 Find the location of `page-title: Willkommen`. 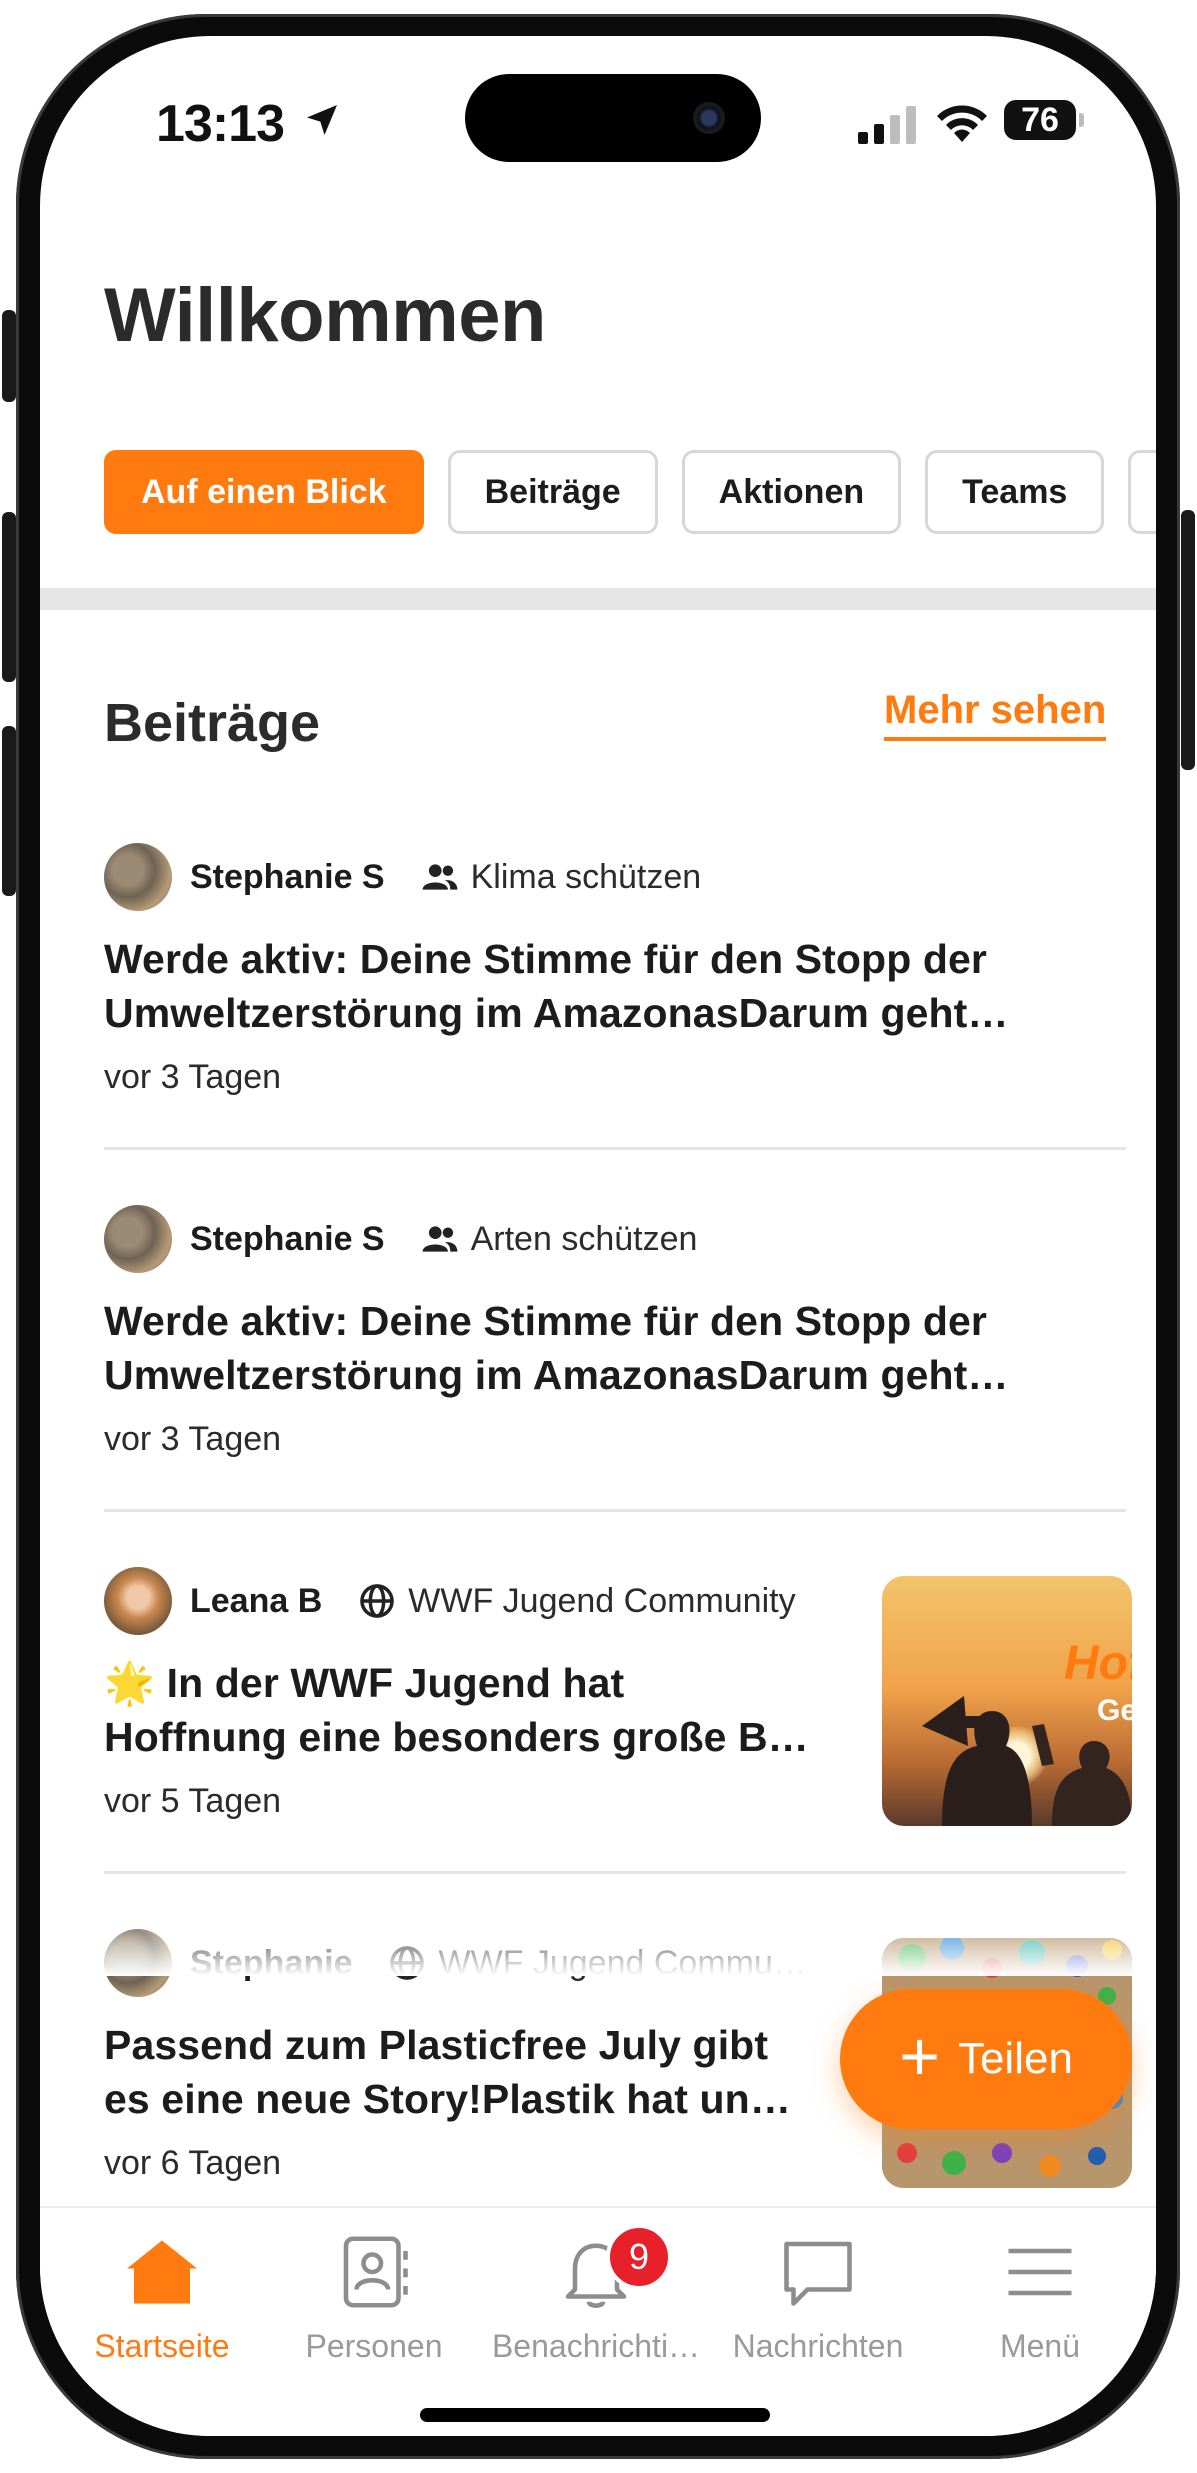

page-title: Willkommen is located at coordinates (325, 315).